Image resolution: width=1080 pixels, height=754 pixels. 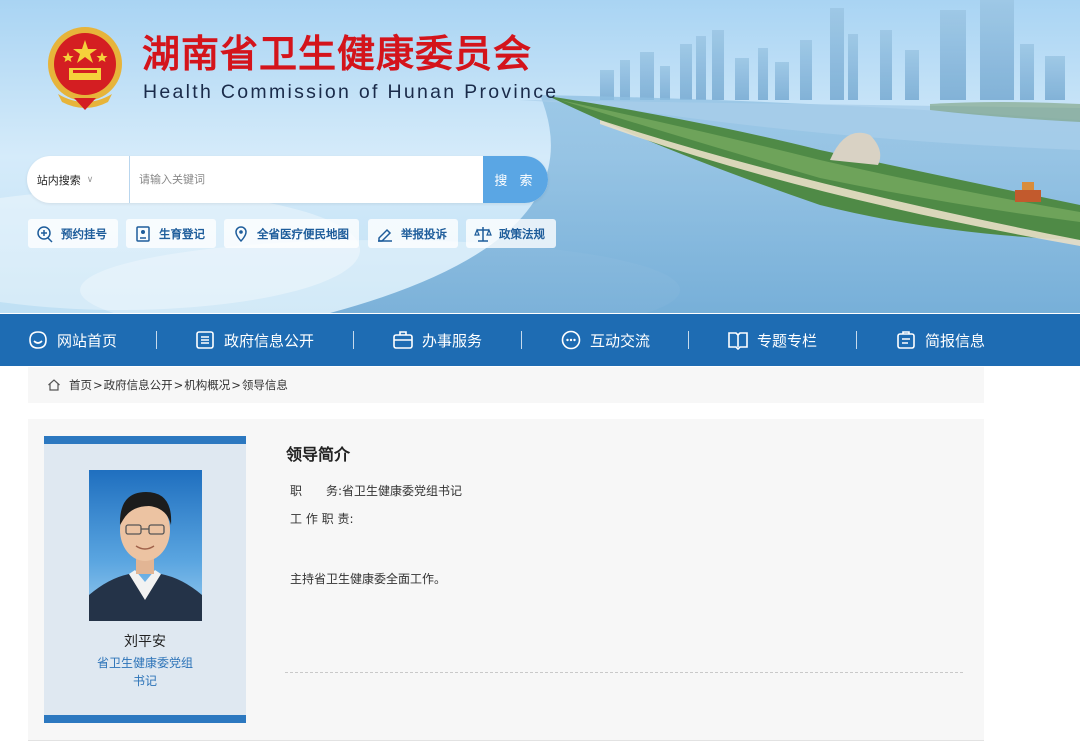 I want to click on nav-item-label: 政府信息公开, so click(x=269, y=340).